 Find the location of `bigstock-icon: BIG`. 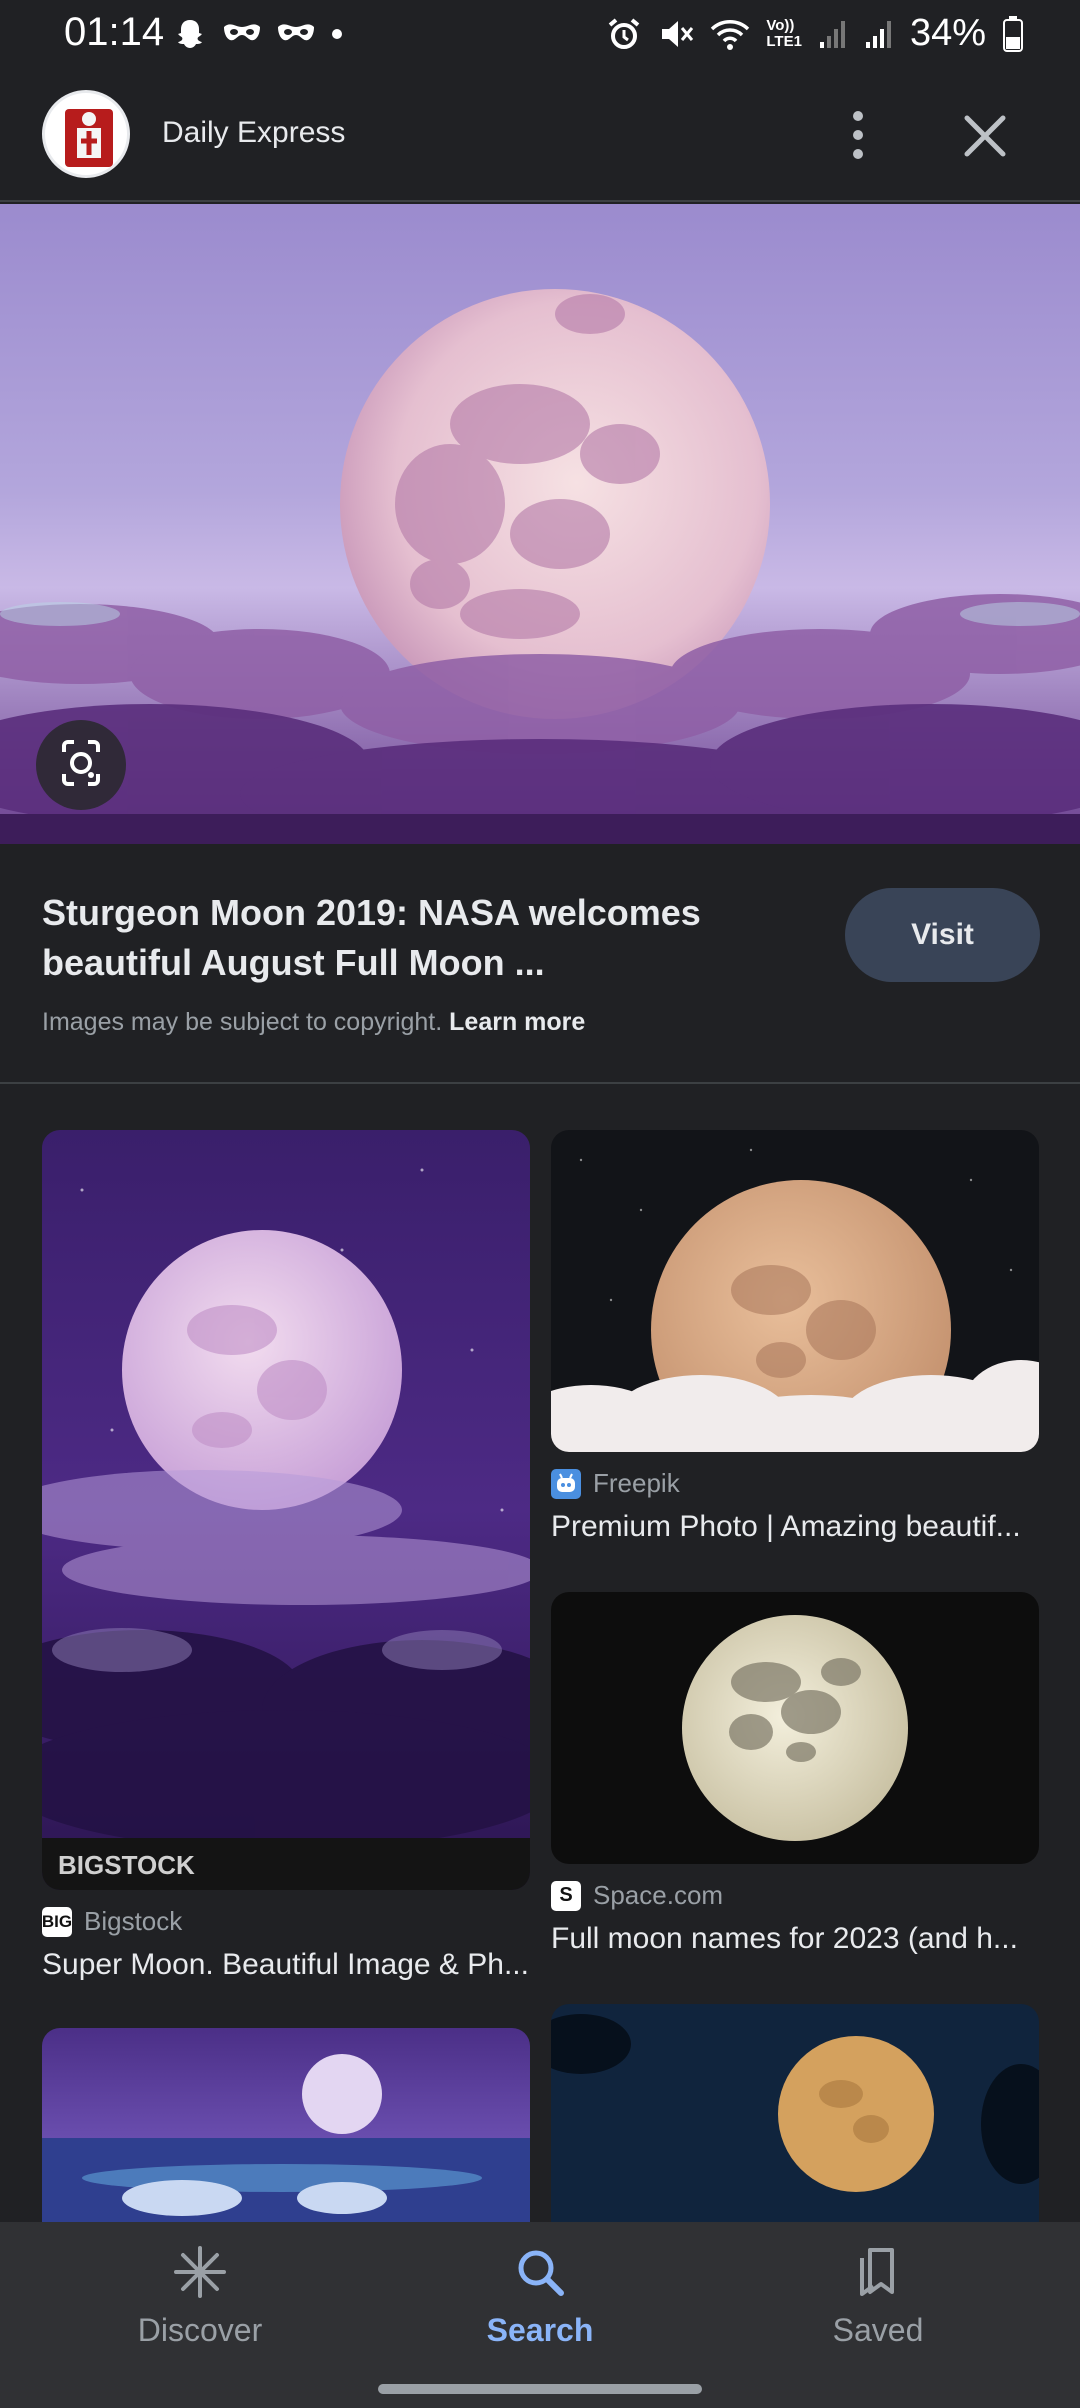

bigstock-icon: BIG is located at coordinates (57, 1921).